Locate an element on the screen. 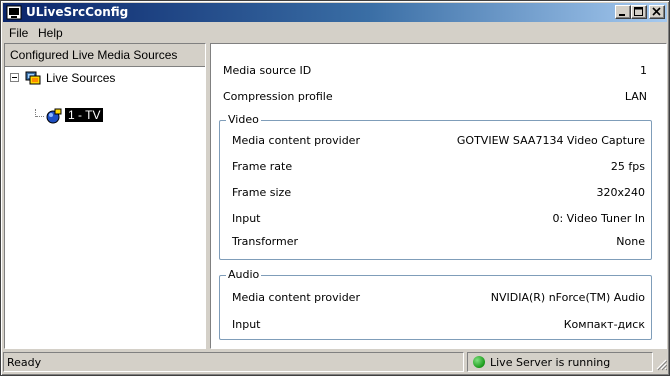  sources-pane-title: Configured Live Media Sources is located at coordinates (94, 55).